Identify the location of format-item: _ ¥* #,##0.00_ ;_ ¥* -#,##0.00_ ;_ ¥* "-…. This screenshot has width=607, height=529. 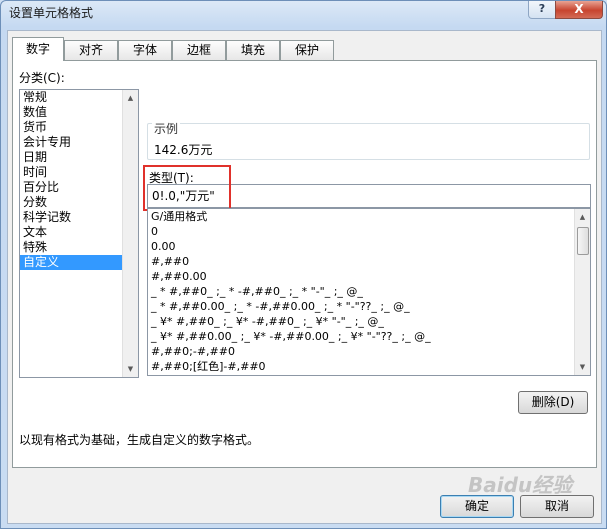
(369, 336).